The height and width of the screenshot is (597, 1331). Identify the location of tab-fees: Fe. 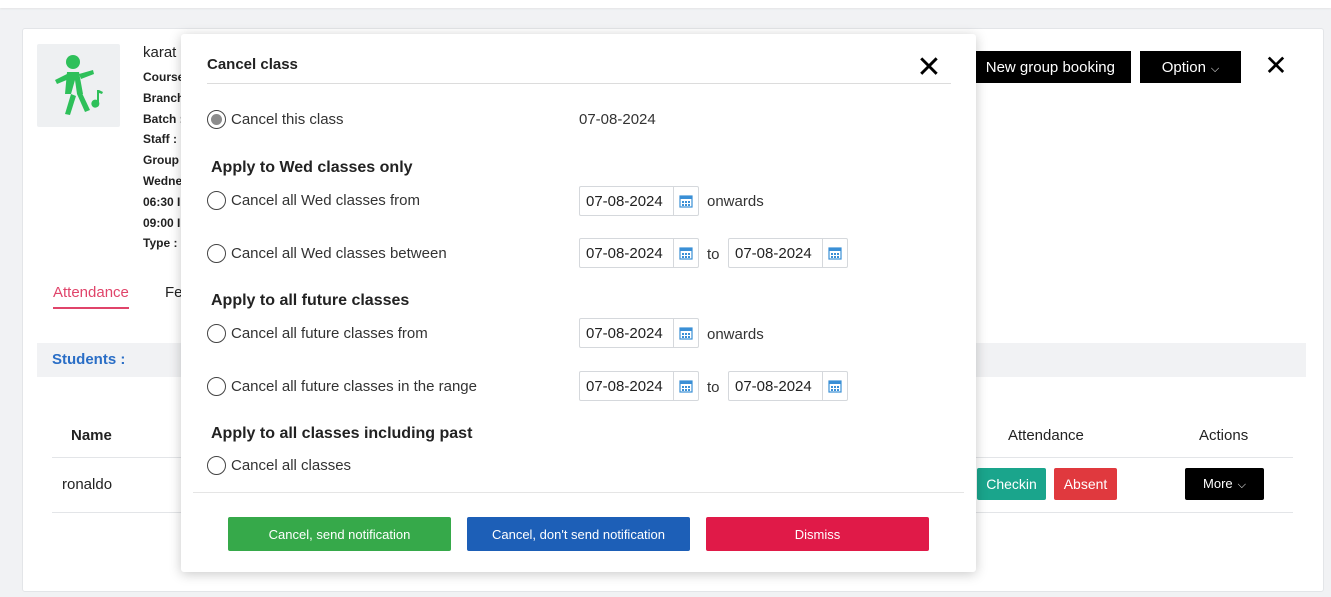
(174, 292).